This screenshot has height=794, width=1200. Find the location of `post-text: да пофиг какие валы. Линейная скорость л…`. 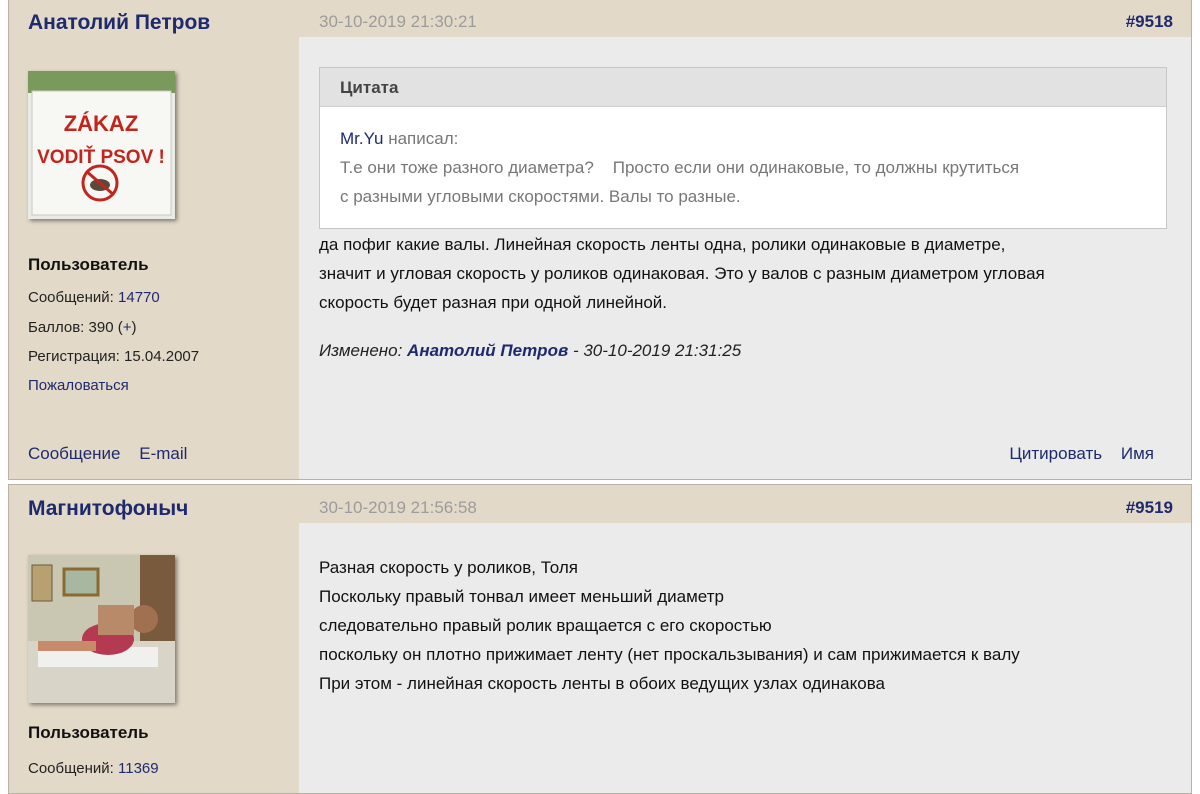

post-text: да пофиг какие валы. Линейная скорость л… is located at coordinates (682, 273).